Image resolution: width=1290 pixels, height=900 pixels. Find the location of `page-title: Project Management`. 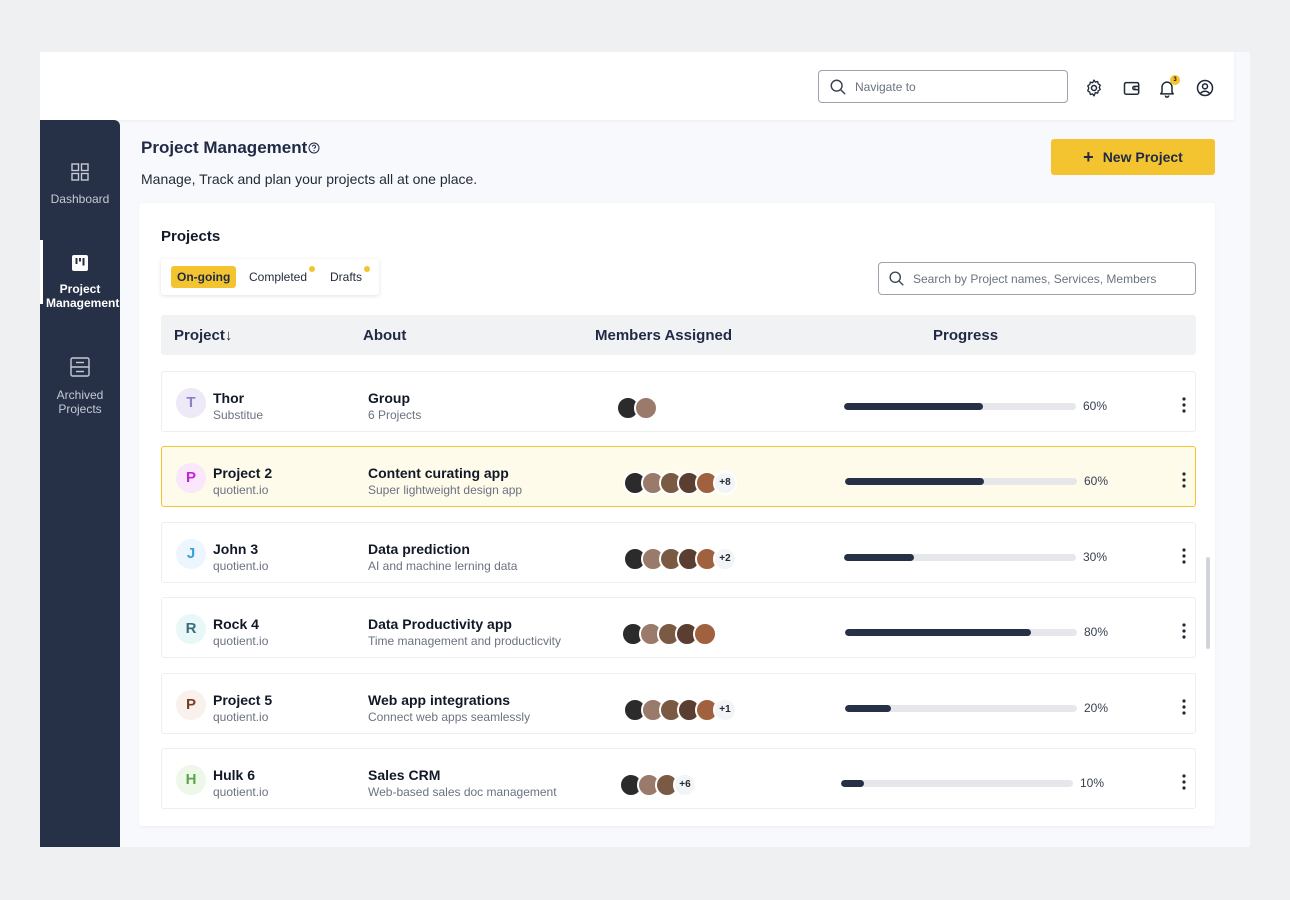

page-title: Project Management is located at coordinates (230, 148).